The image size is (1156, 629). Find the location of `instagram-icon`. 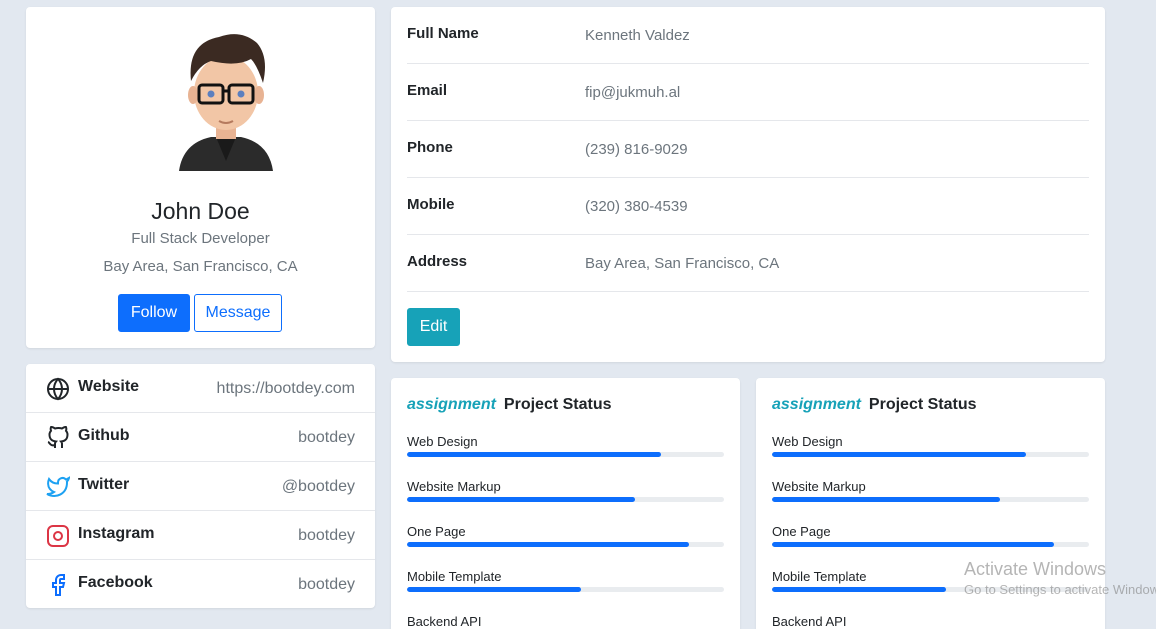

instagram-icon is located at coordinates (58, 536).